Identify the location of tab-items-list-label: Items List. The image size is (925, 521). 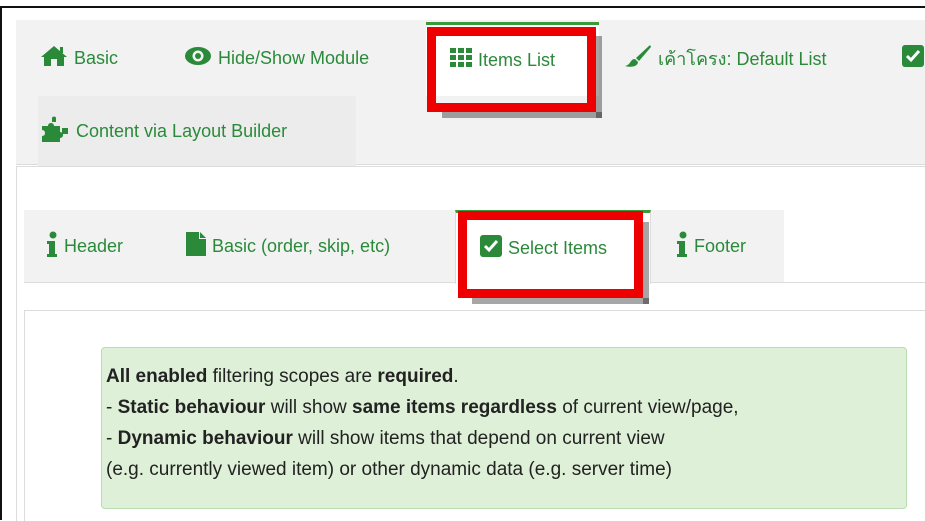
(517, 60).